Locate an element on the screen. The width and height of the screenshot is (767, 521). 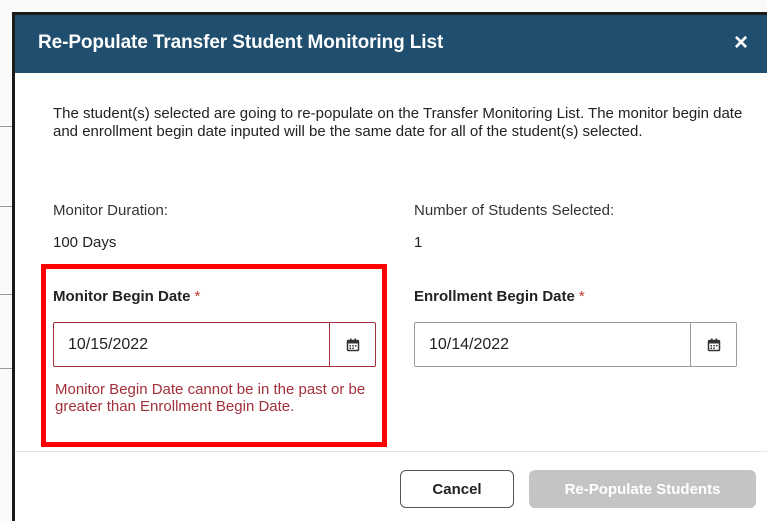
enrollment-begin-date-label-text: Enrollment Begin Date is located at coordinates (494, 296).